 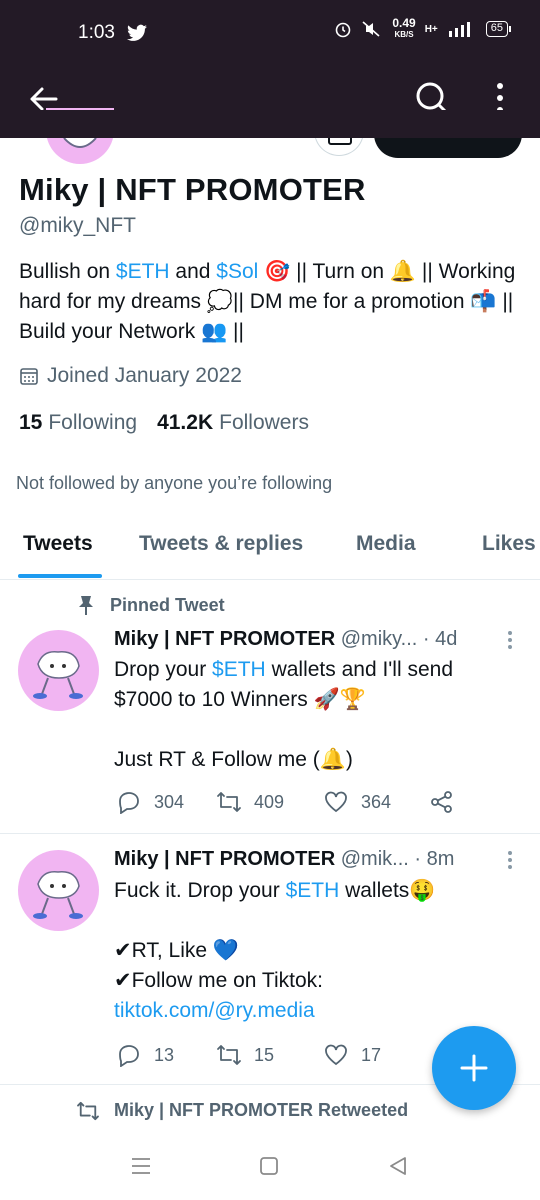 What do you see at coordinates (459, 29) in the screenshot?
I see `signal-icon` at bounding box center [459, 29].